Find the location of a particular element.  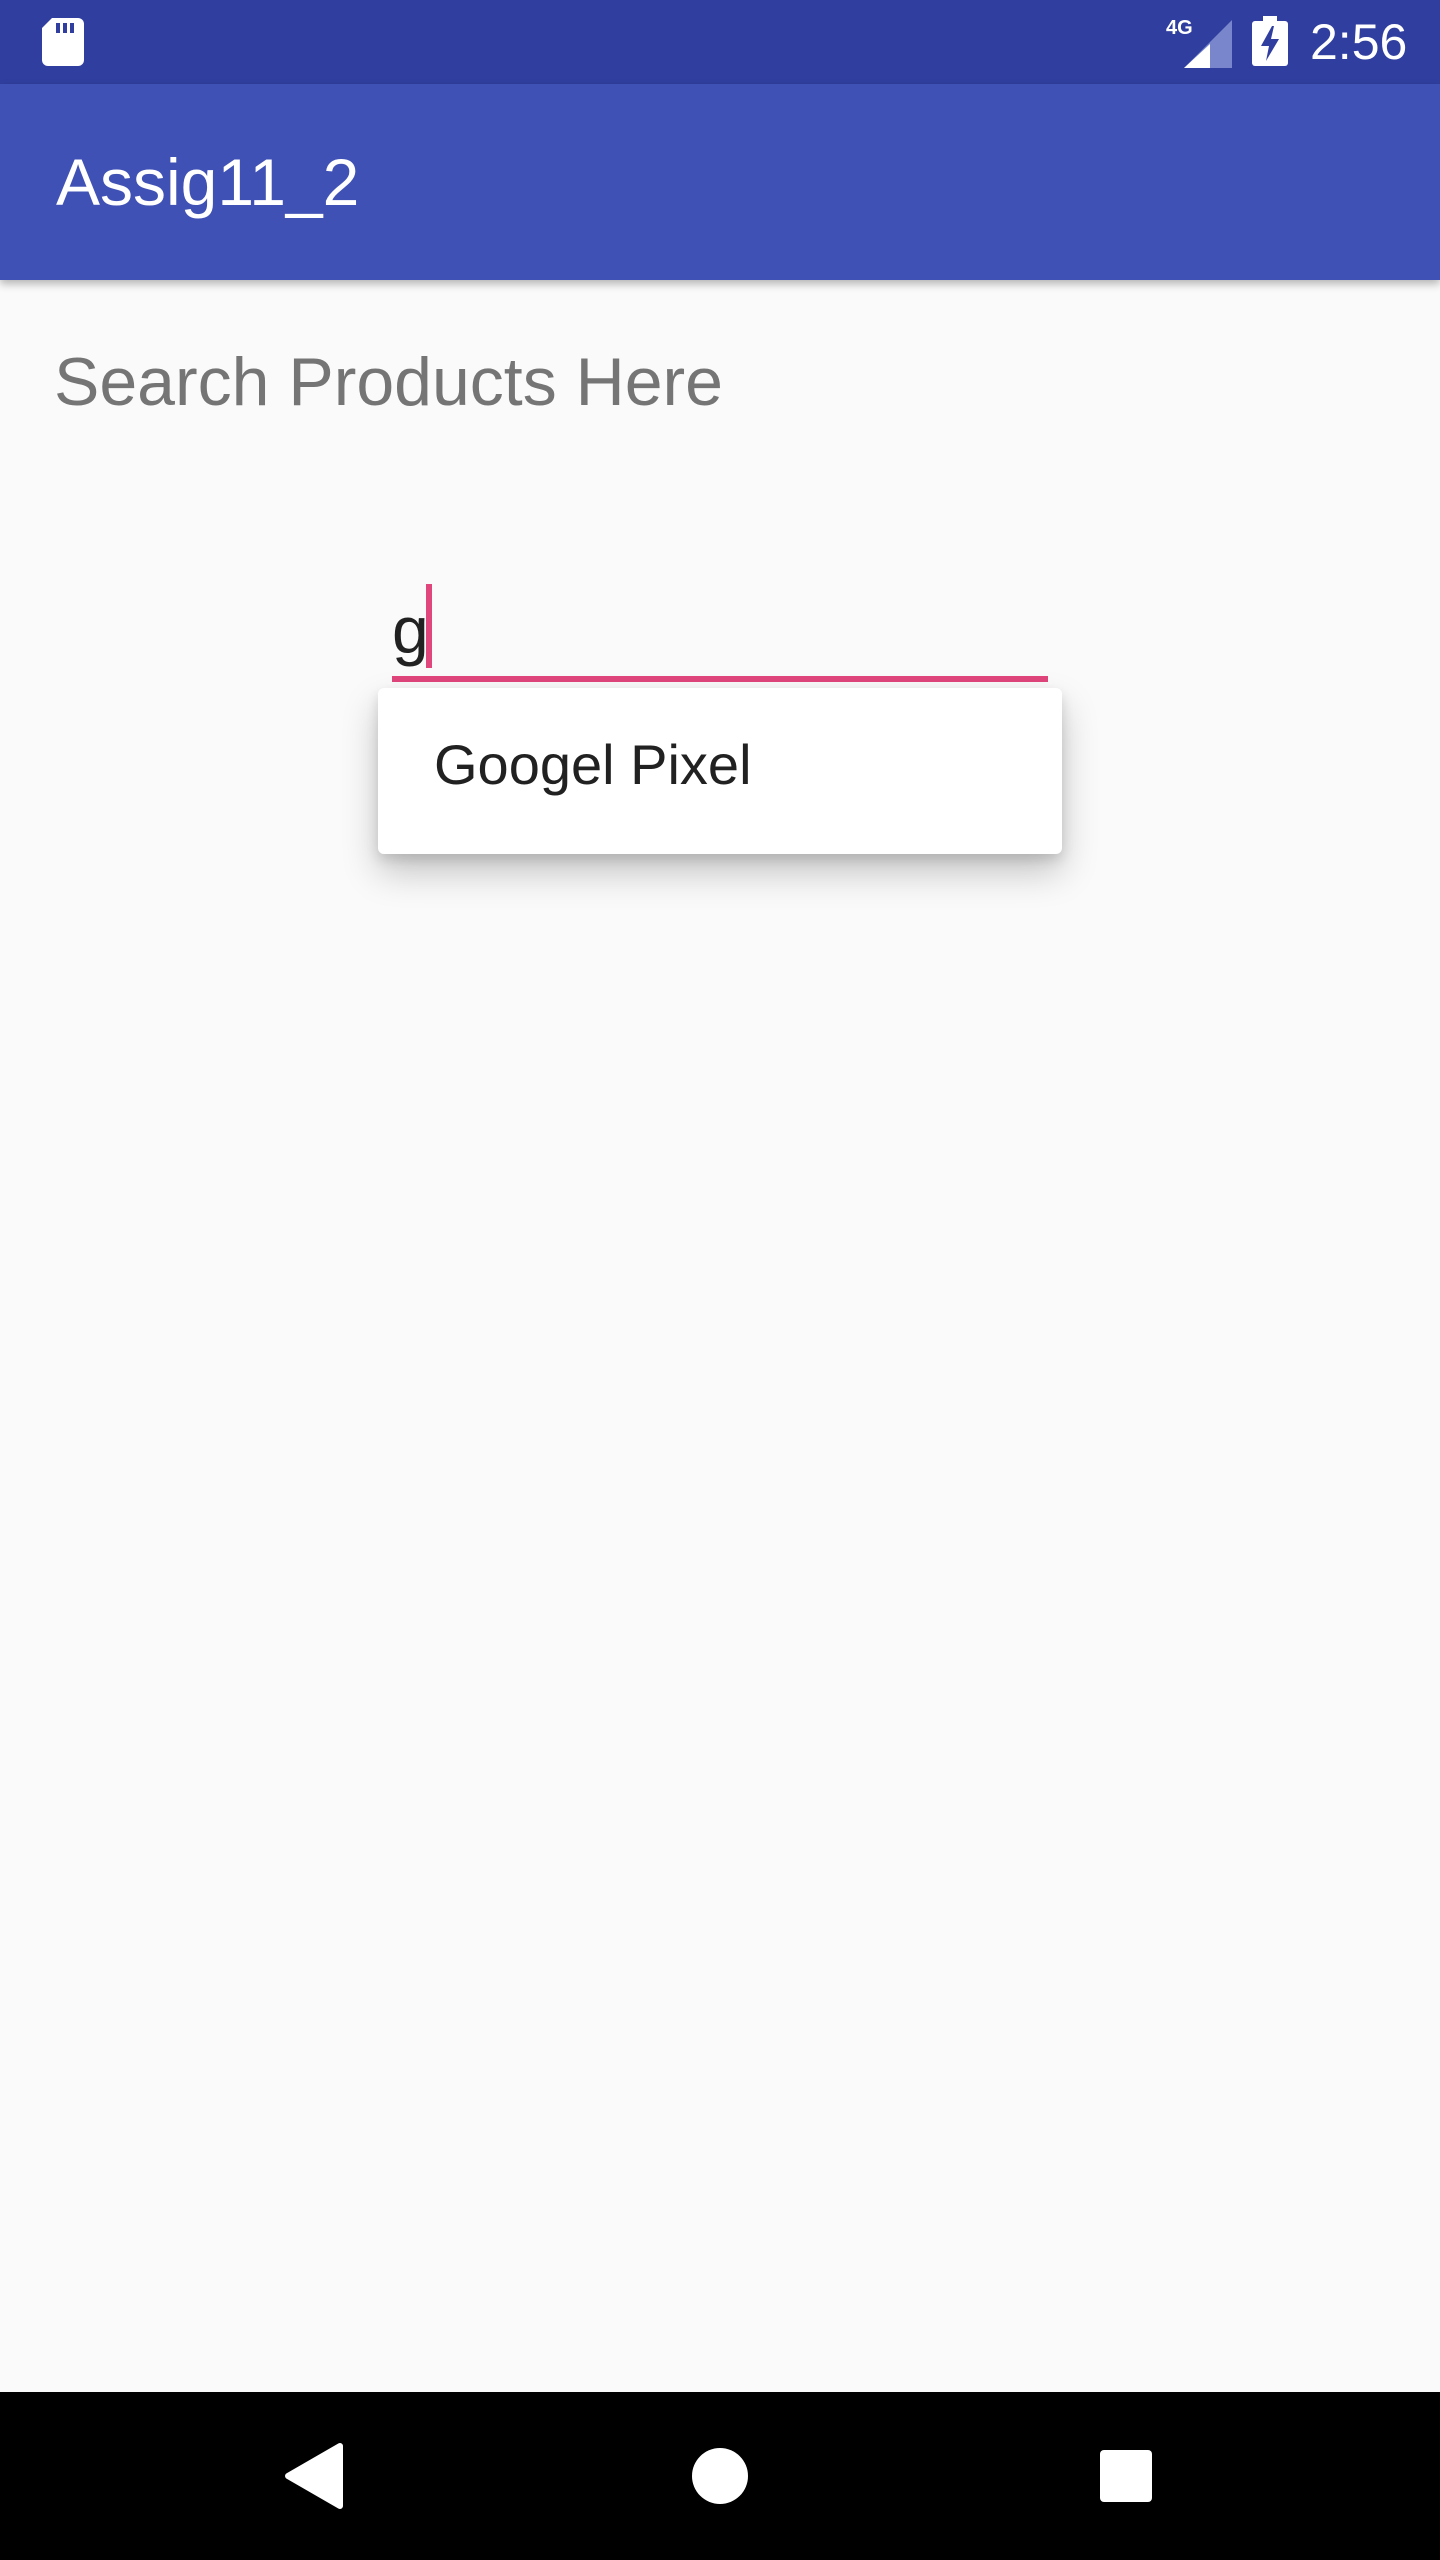

status-bar: 4G 2:56 is located at coordinates (720, 42).